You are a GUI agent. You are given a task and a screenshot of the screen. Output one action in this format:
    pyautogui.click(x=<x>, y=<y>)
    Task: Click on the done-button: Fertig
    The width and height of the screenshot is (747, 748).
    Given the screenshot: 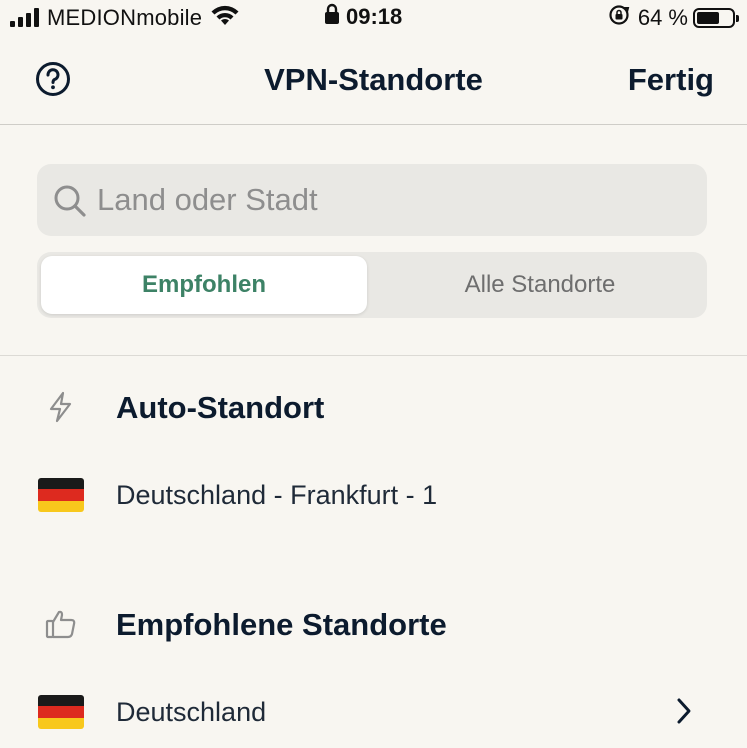 What is the action you would take?
    pyautogui.click(x=671, y=80)
    